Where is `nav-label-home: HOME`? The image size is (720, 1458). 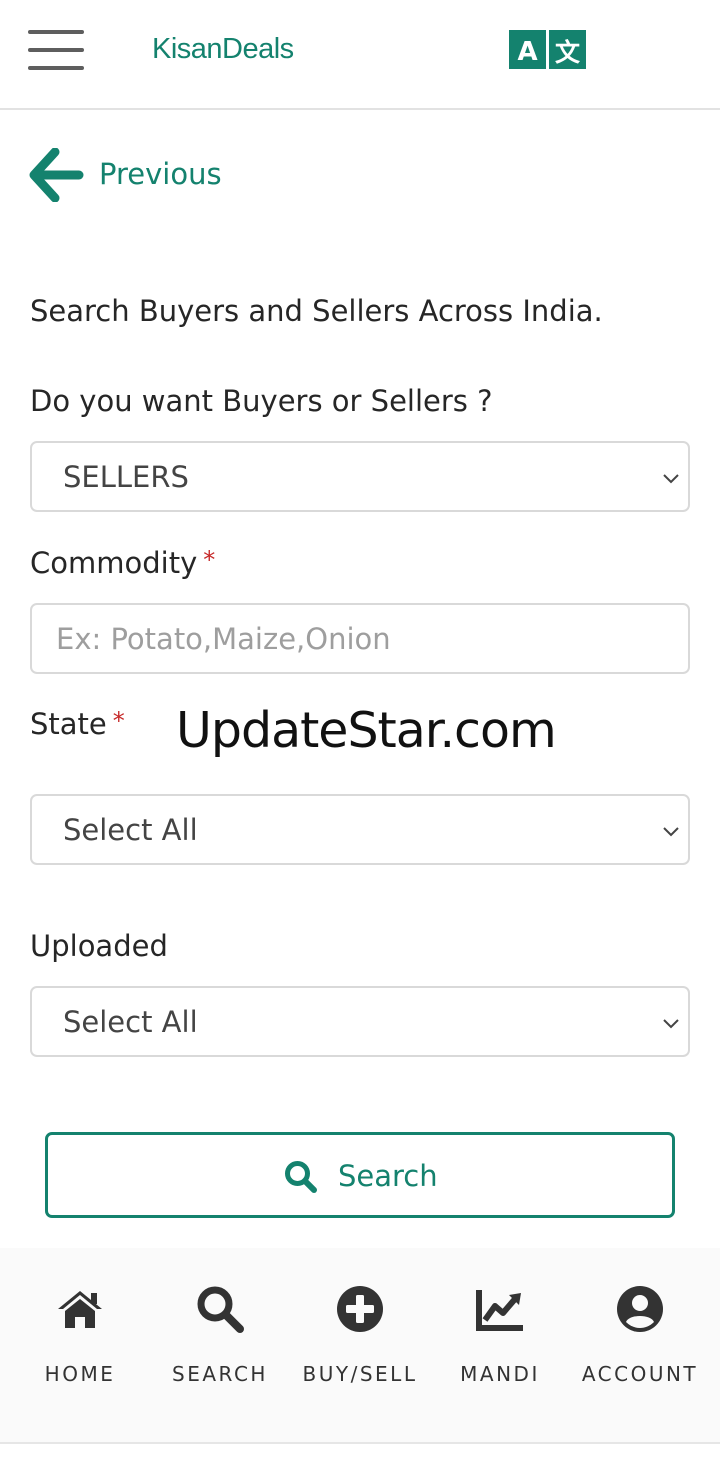 nav-label-home: HOME is located at coordinates (80, 1374).